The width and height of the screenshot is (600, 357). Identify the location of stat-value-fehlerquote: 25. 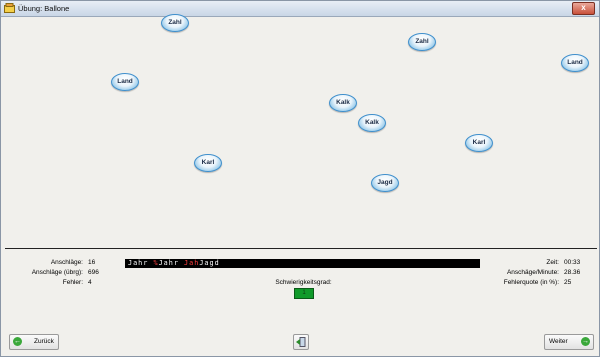
(568, 282).